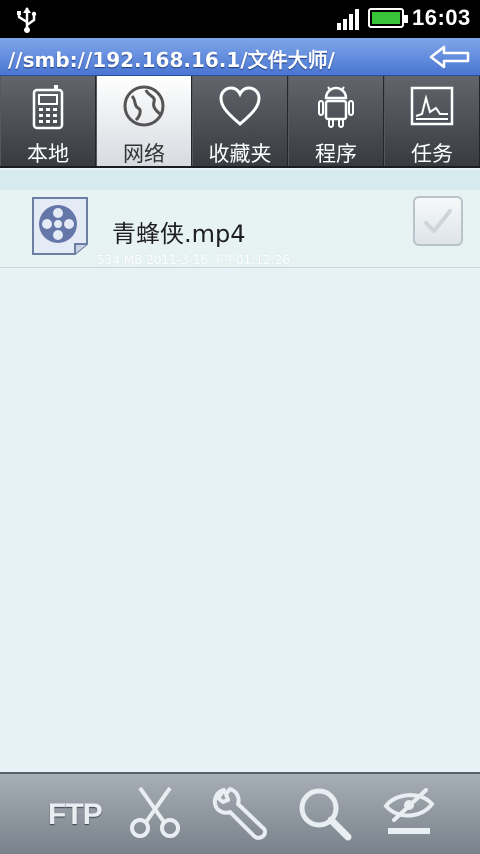 The height and width of the screenshot is (854, 480). I want to click on status-bar: 16:03, so click(240, 19).